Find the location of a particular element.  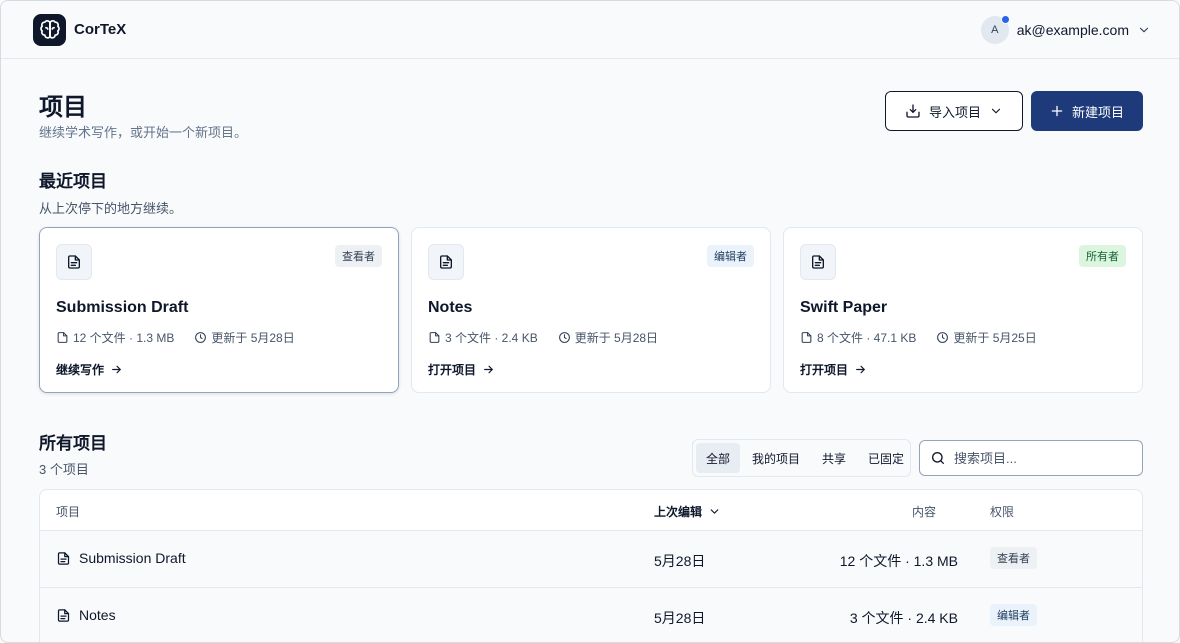

sort-chevron-down-icon is located at coordinates (714, 511).